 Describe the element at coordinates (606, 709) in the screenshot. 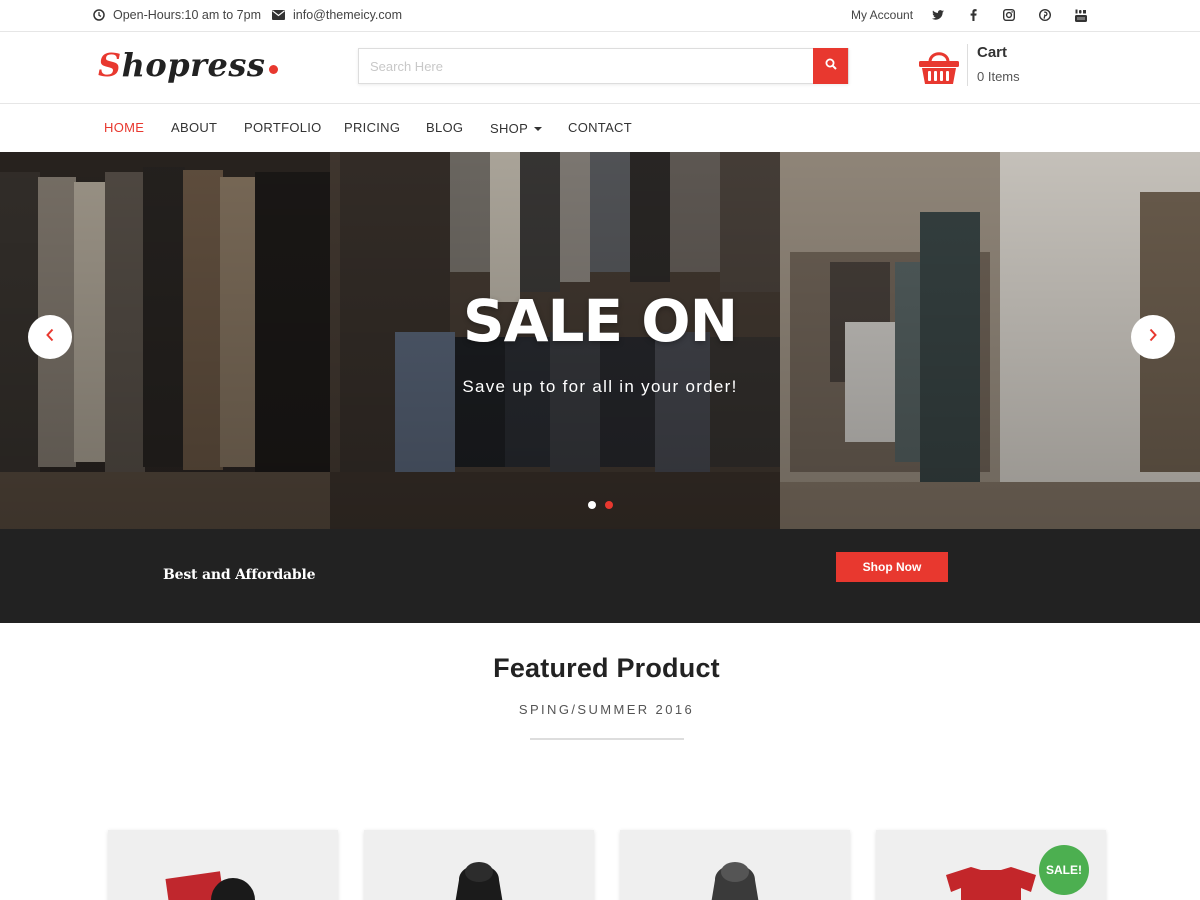

I see `featured-subtitle: SPING/SUMMER 2016` at that location.